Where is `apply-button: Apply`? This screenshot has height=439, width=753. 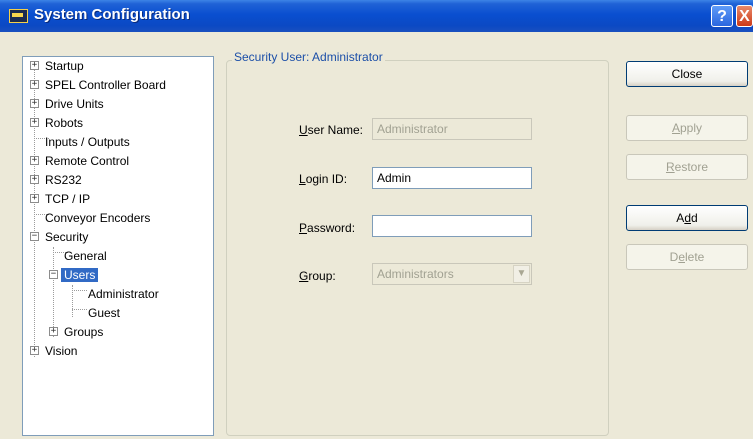 apply-button: Apply is located at coordinates (687, 128).